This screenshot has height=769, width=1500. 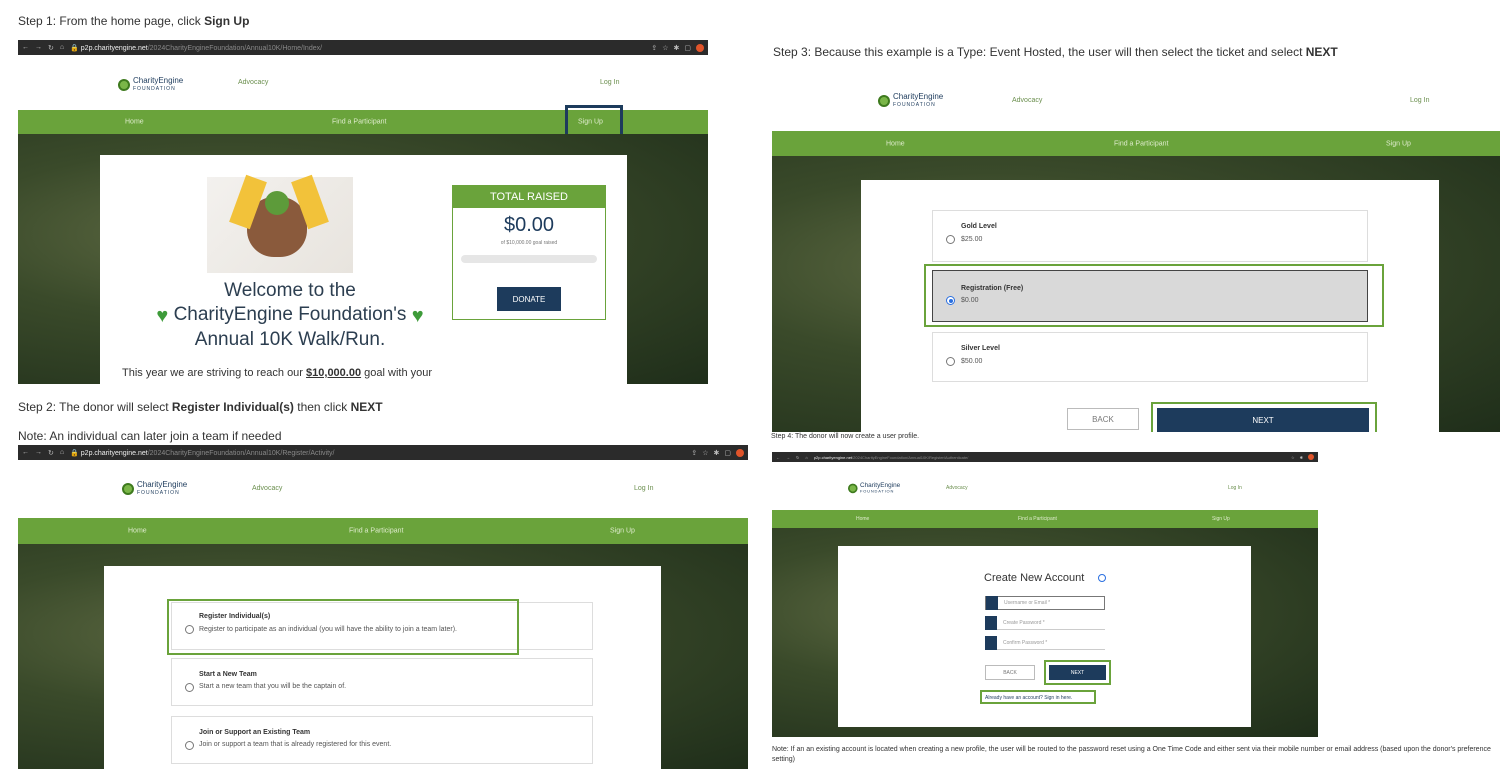 What do you see at coordinates (1154, 295) in the screenshot?
I see `registration-highlight` at bounding box center [1154, 295].